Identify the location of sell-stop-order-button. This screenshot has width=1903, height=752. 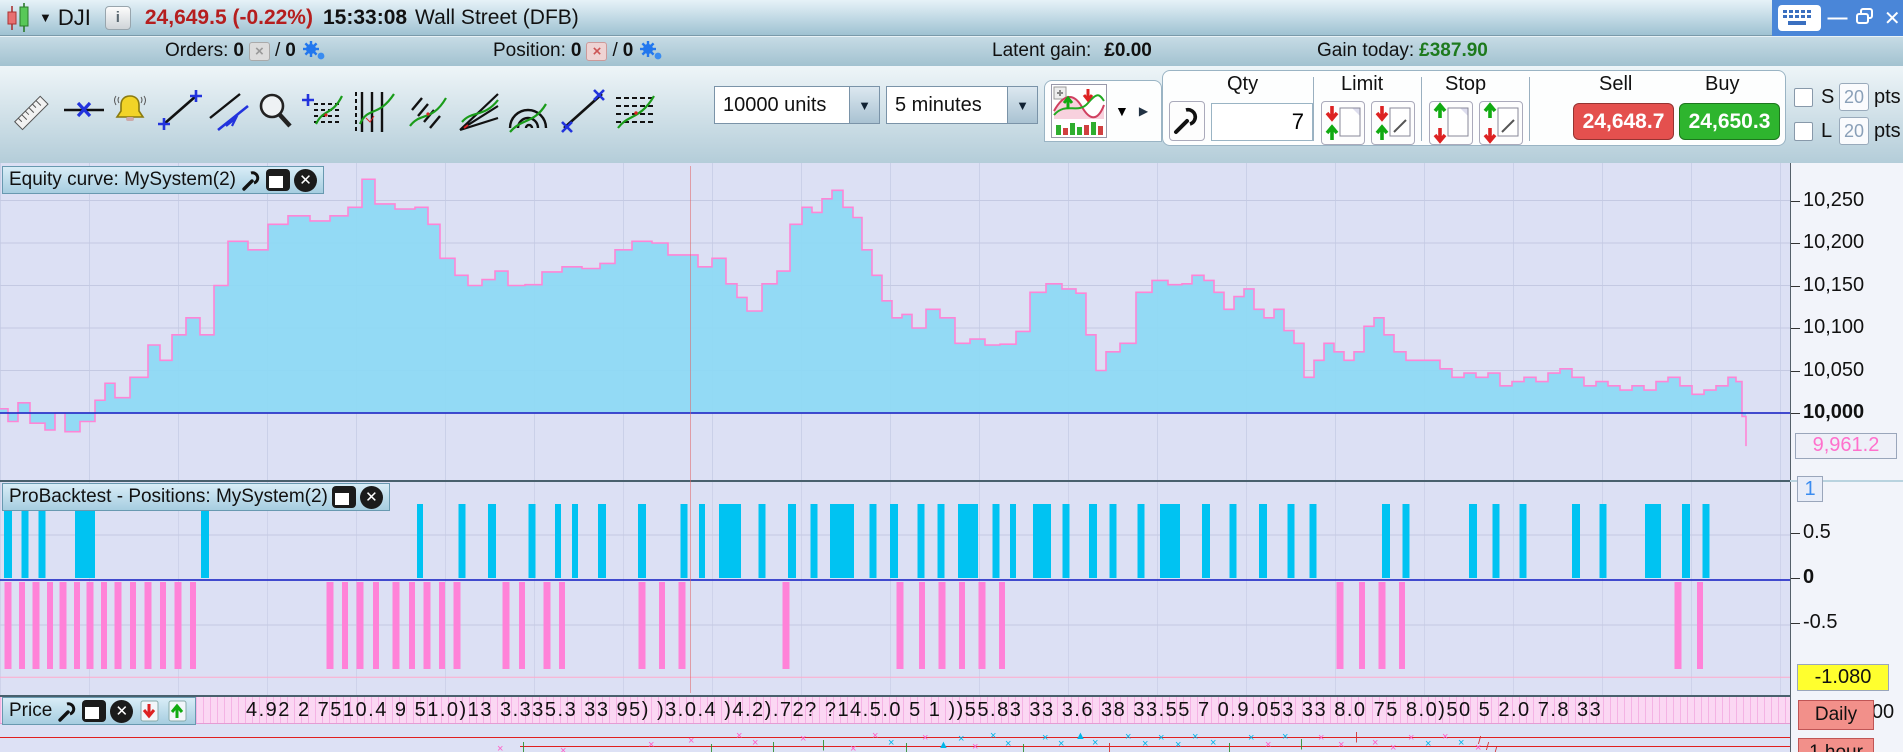
(1451, 123).